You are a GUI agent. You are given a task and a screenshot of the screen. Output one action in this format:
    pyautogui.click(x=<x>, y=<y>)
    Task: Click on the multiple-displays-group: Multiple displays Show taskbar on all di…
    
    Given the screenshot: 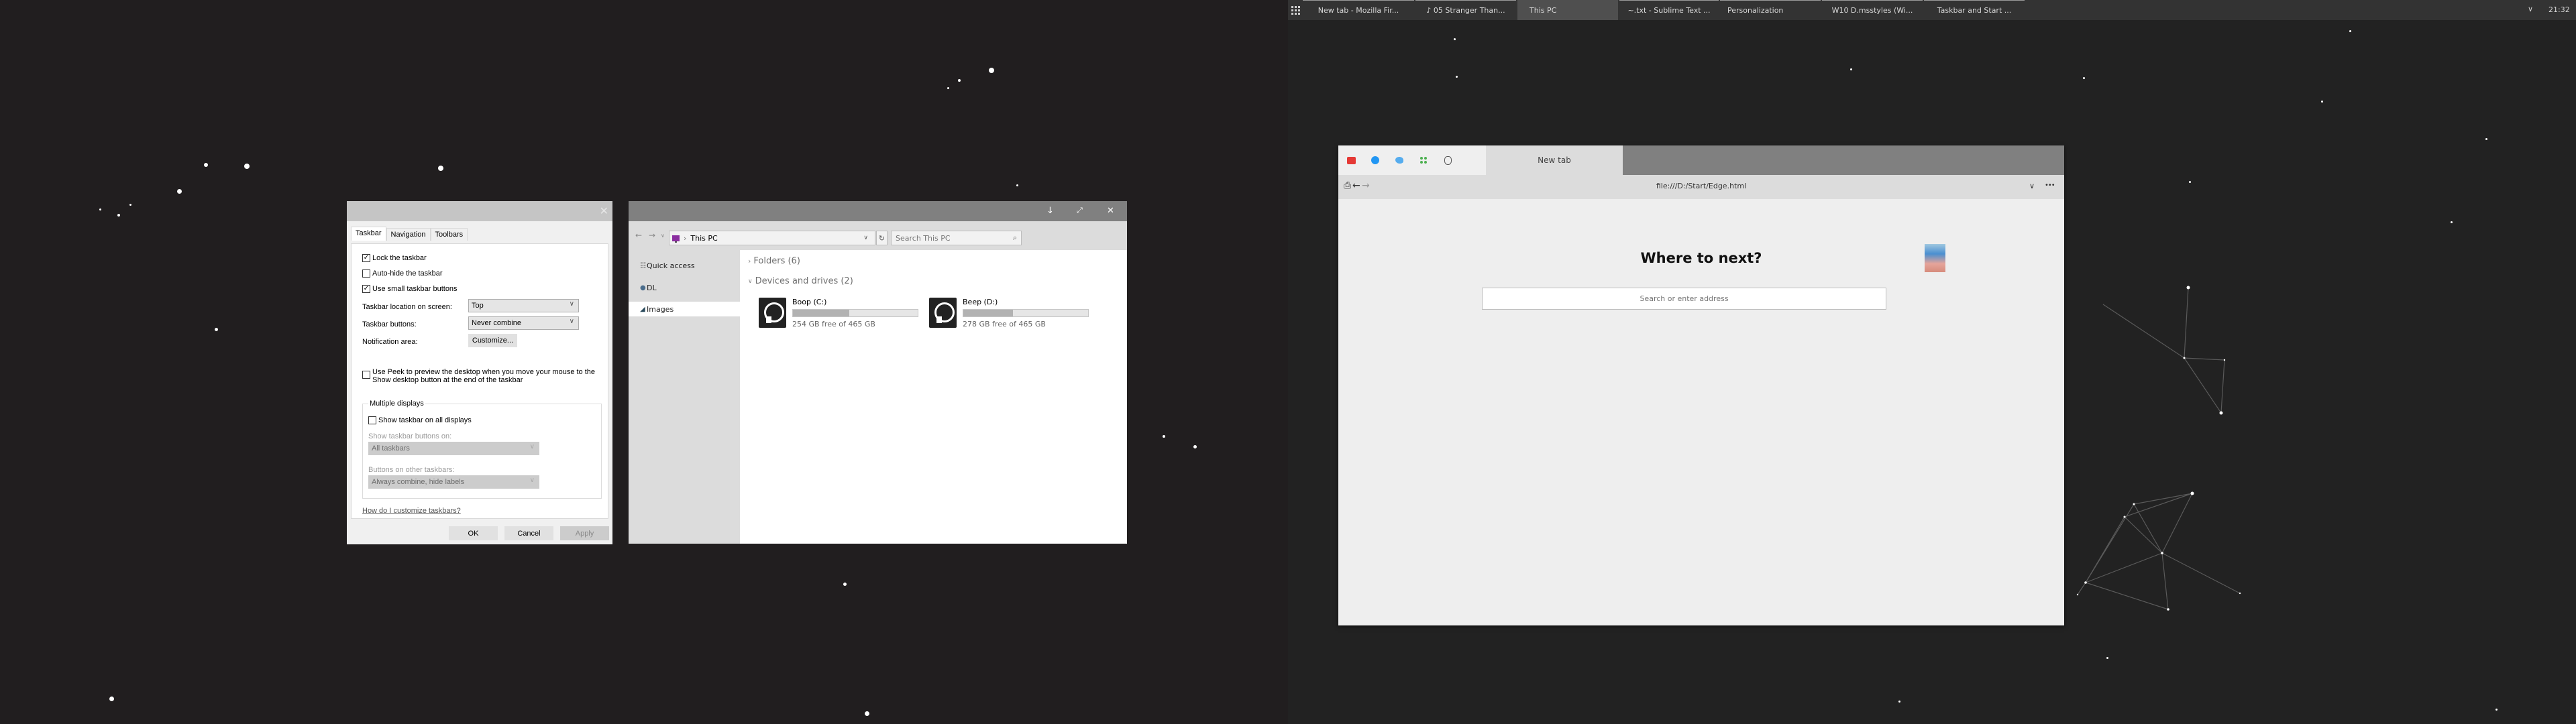 What is the action you would take?
    pyautogui.click(x=482, y=450)
    